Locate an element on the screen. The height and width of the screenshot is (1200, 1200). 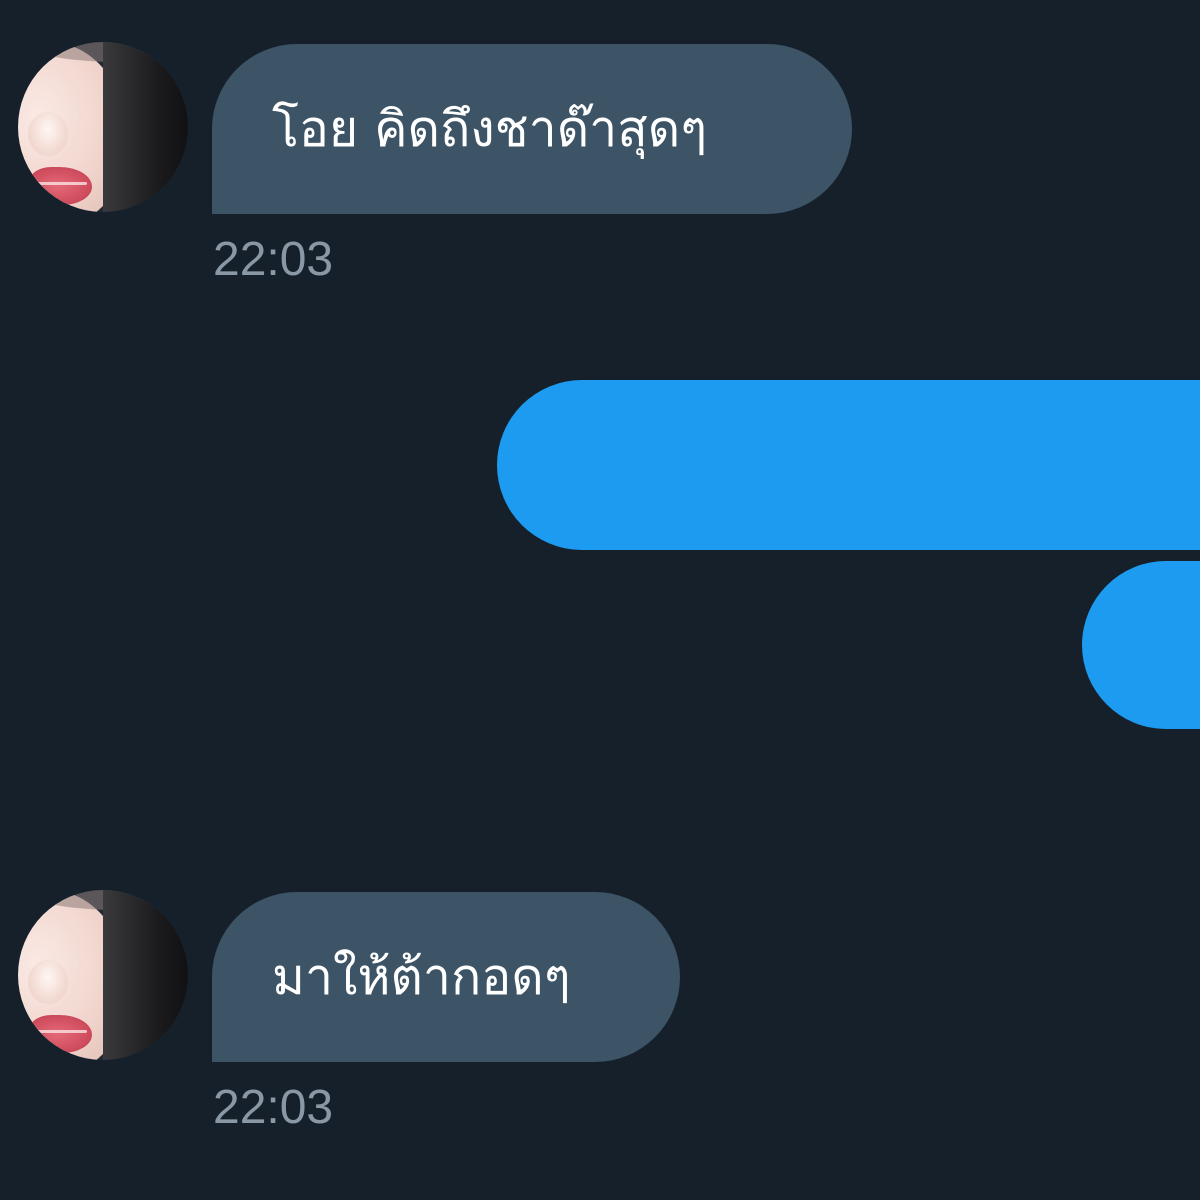
incoming-message-bubble: มาให้ต้ากอดๆ is located at coordinates (446, 977).